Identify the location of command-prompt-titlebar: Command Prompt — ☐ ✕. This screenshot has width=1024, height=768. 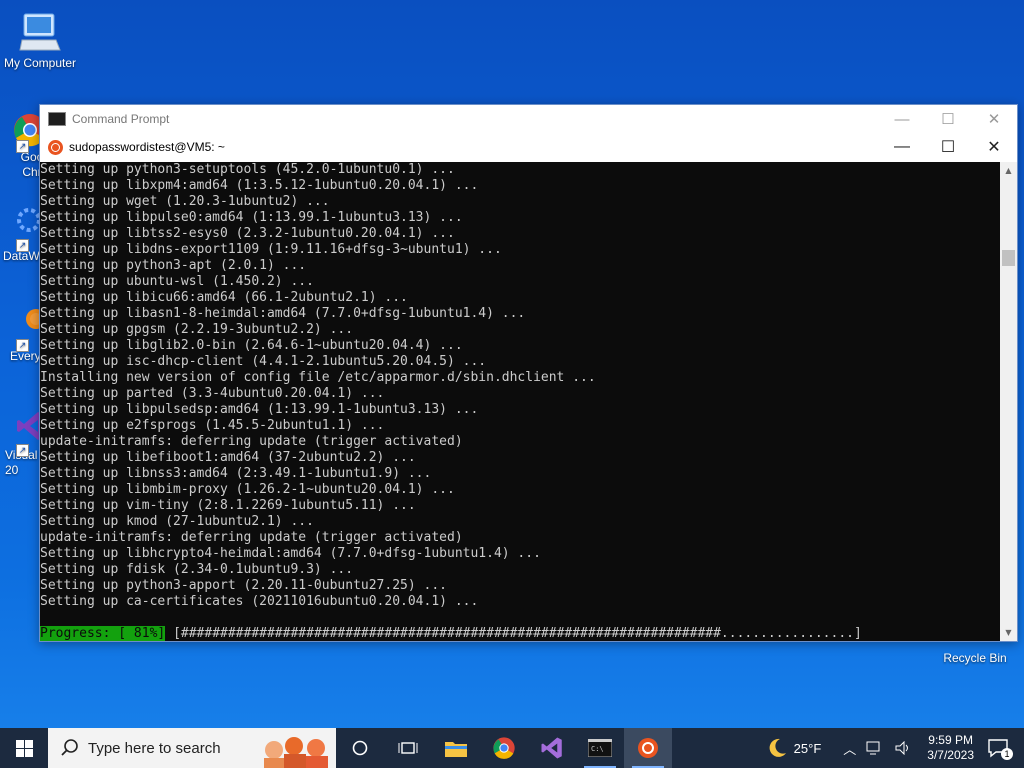
(528, 119).